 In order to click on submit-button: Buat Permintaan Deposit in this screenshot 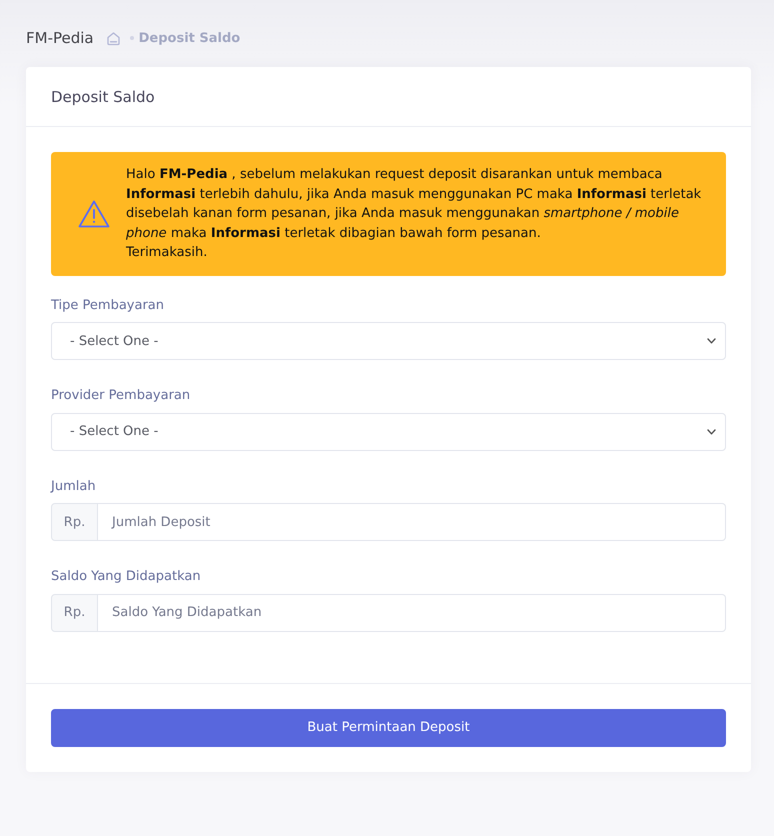, I will do `click(388, 727)`.